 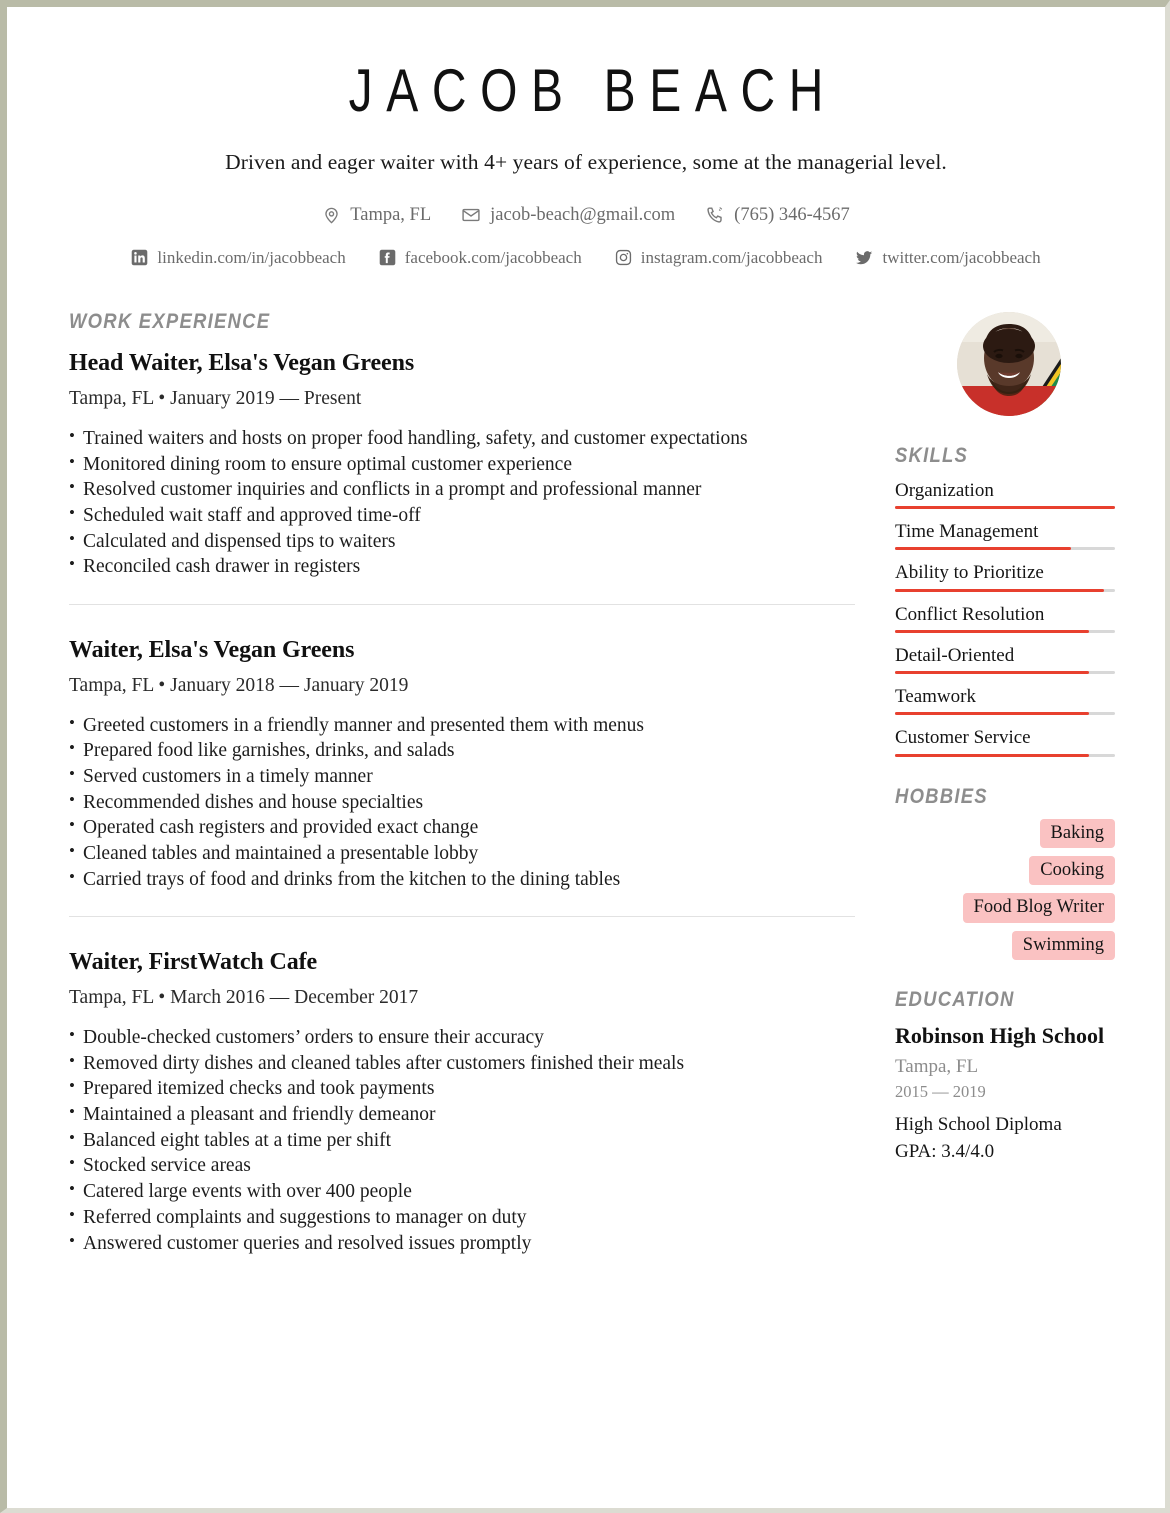 What do you see at coordinates (391, 214) in the screenshot?
I see `contact-location-text: Tampa, FL` at bounding box center [391, 214].